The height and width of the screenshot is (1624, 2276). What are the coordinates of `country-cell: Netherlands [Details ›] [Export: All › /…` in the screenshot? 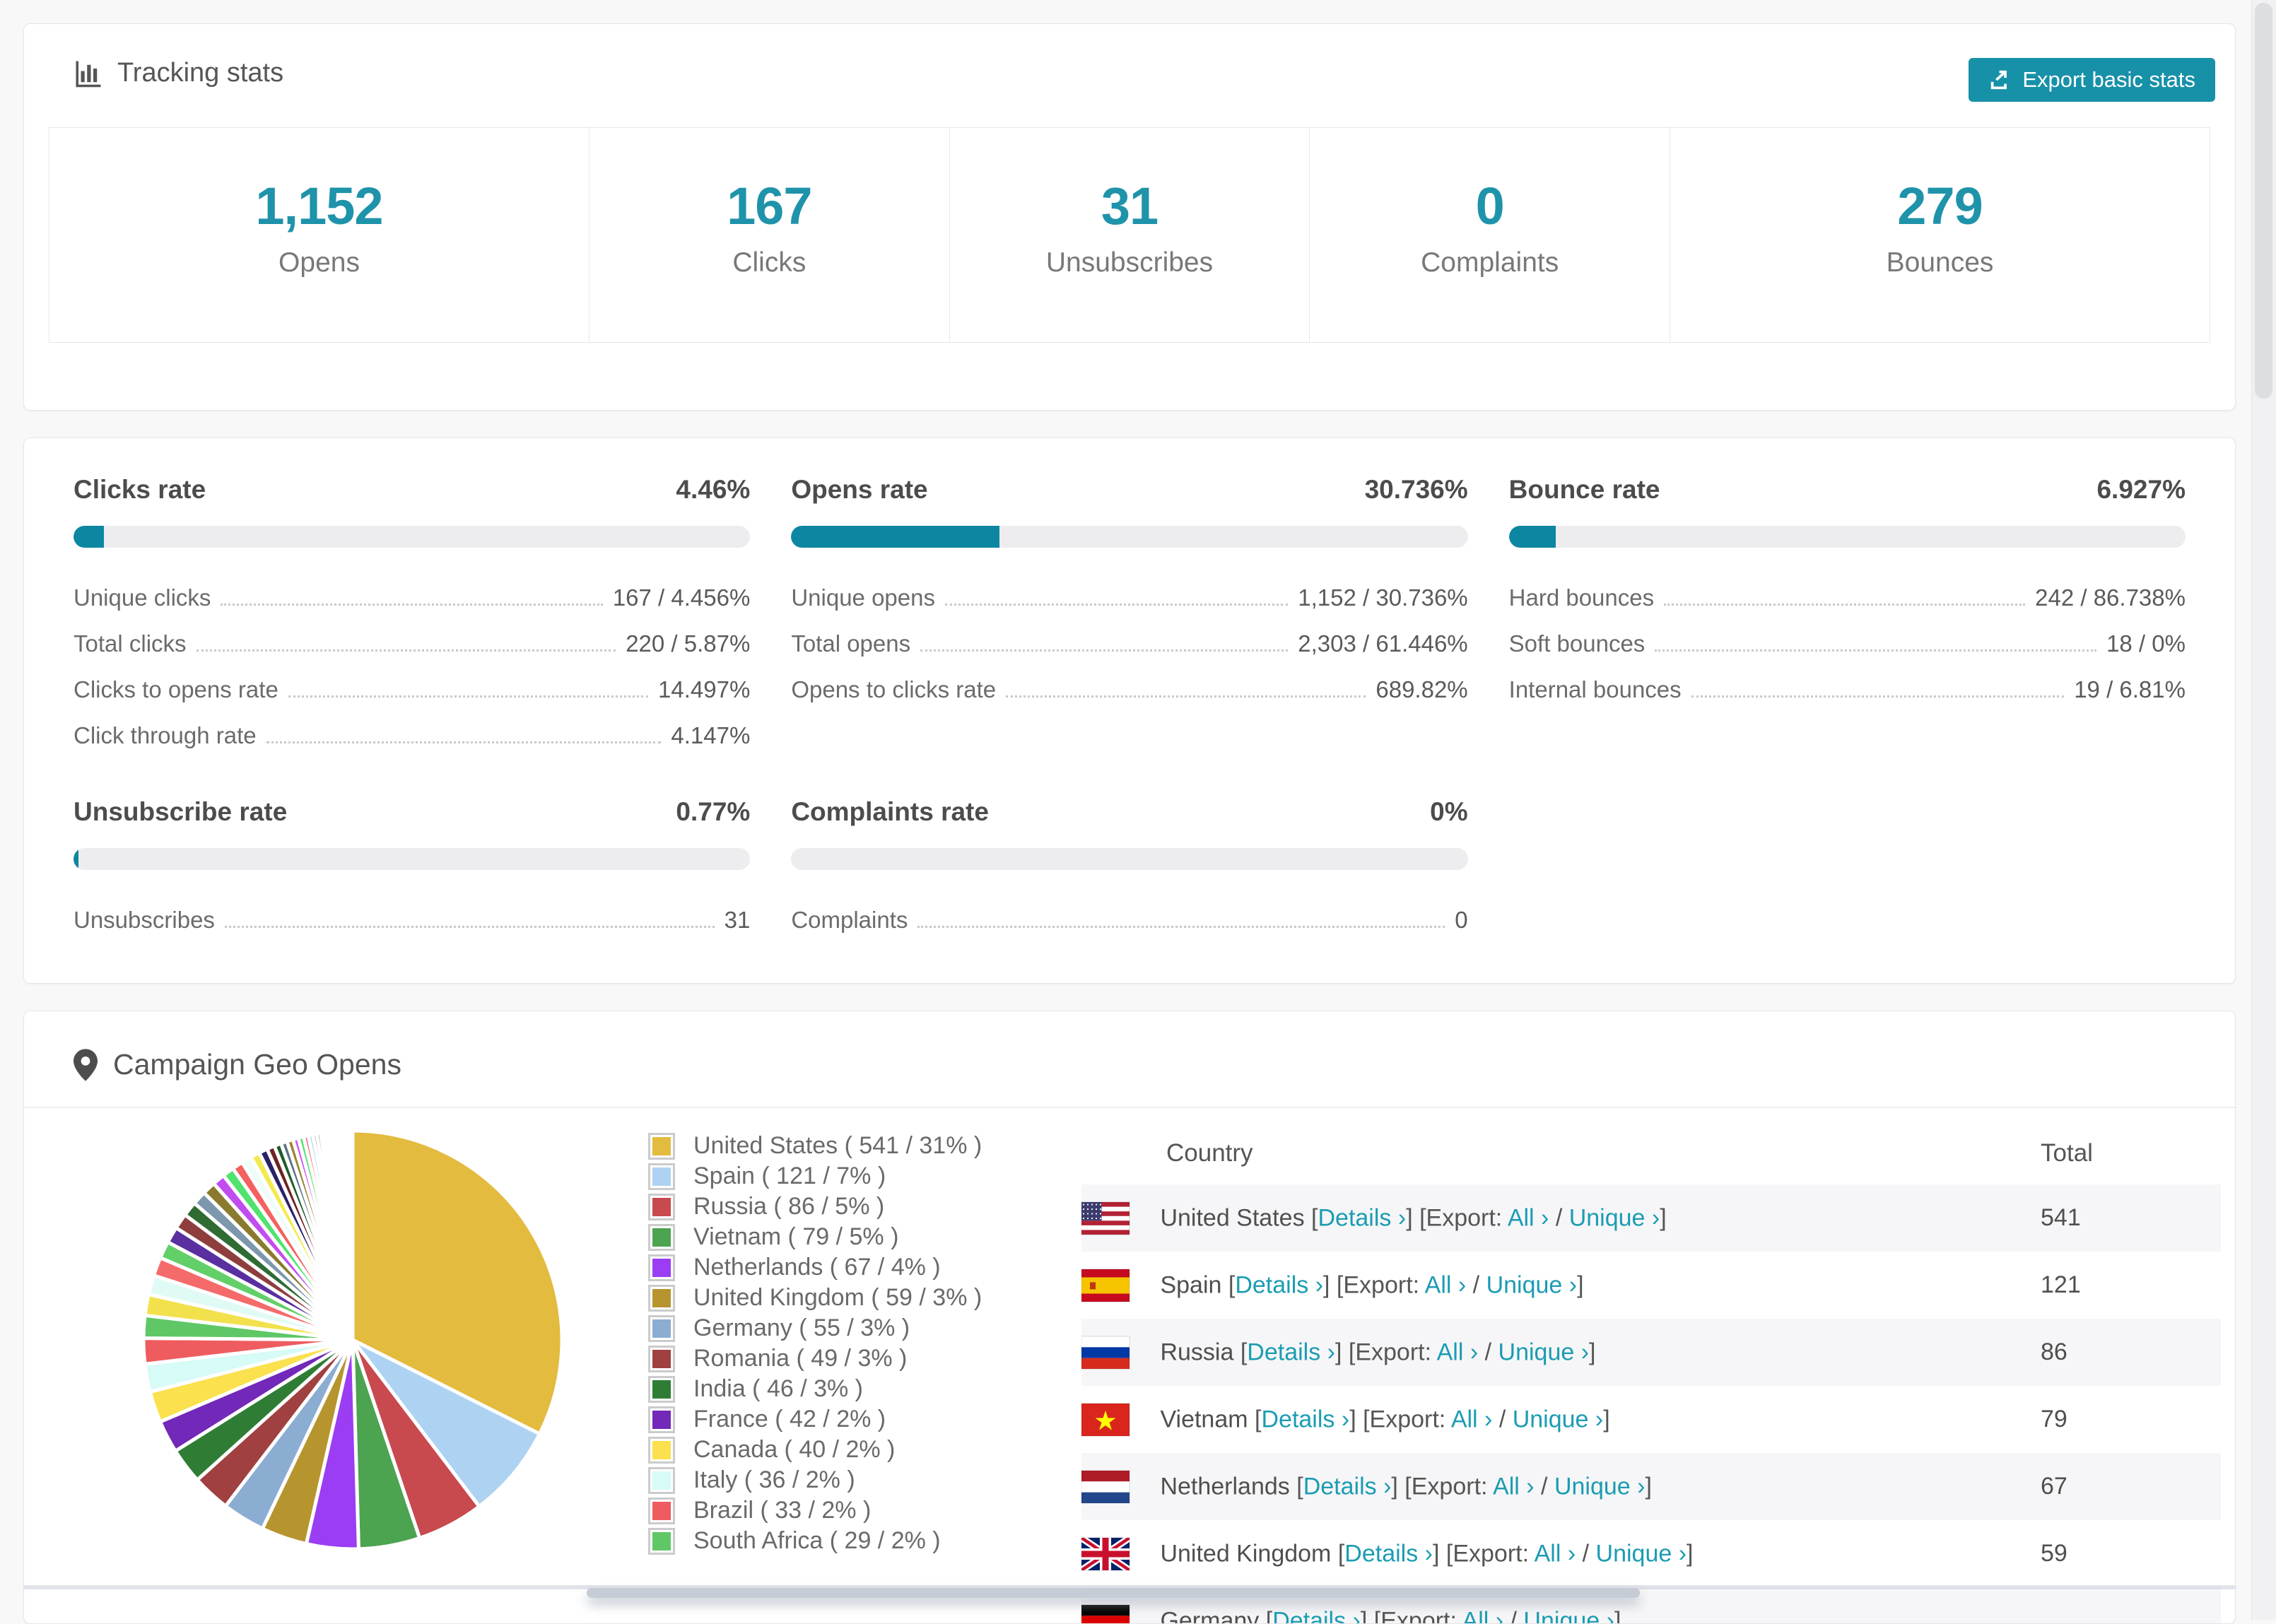 It's located at (1561, 1487).